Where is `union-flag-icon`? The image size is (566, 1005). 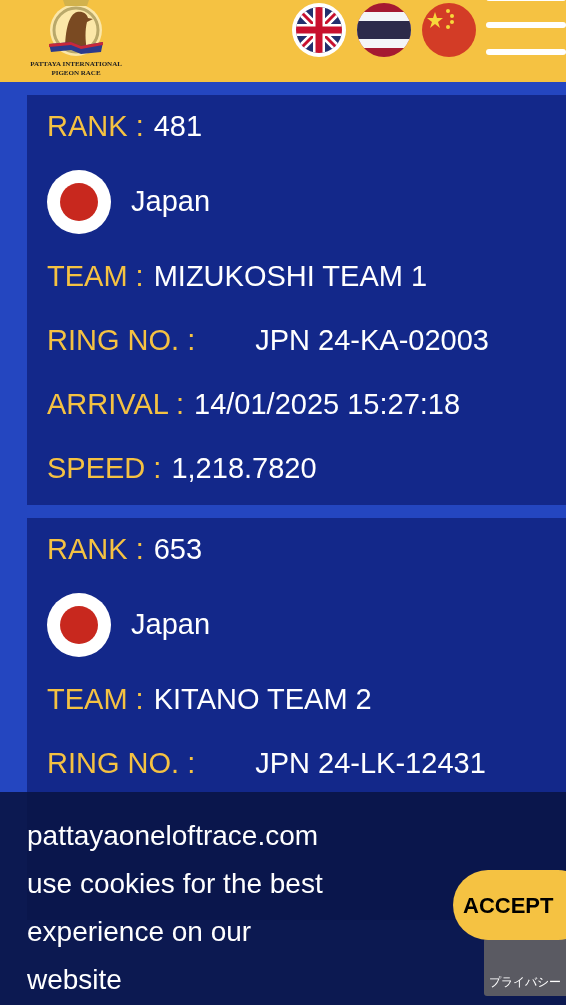 union-flag-icon is located at coordinates (319, 30).